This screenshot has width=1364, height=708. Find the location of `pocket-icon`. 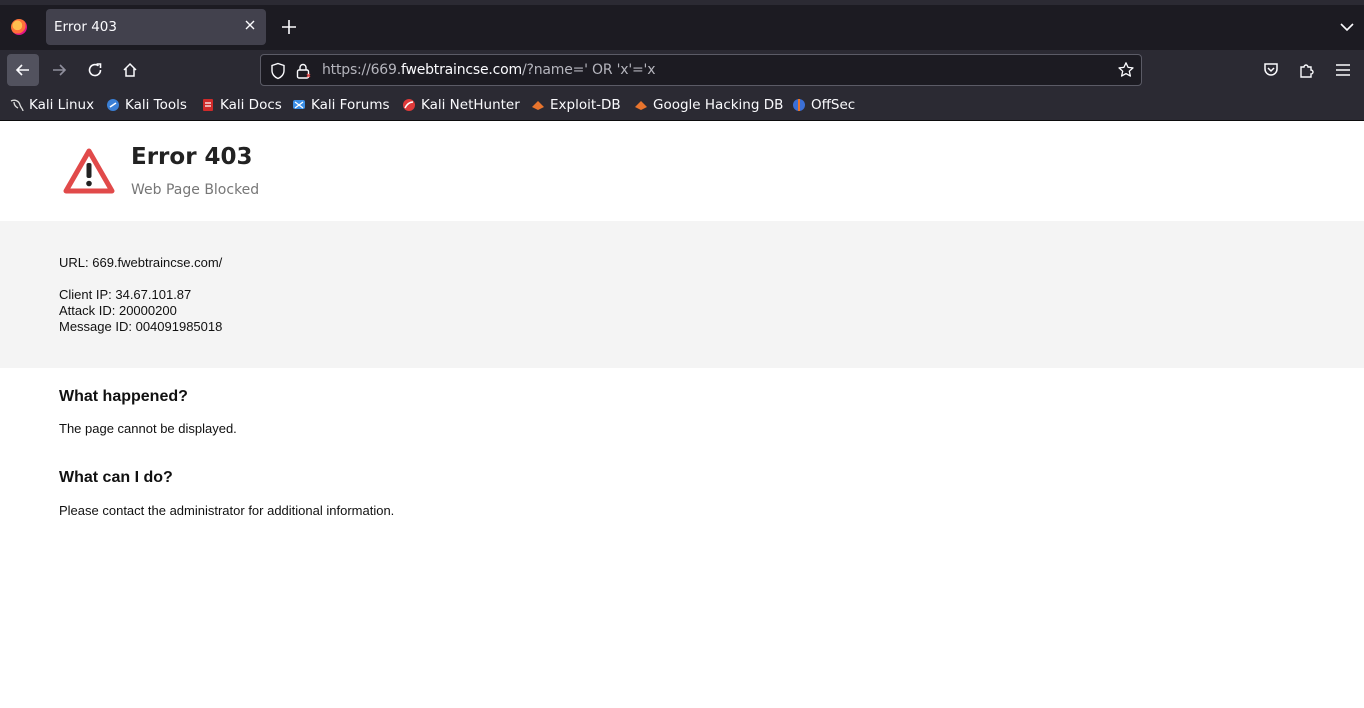

pocket-icon is located at coordinates (1271, 70).